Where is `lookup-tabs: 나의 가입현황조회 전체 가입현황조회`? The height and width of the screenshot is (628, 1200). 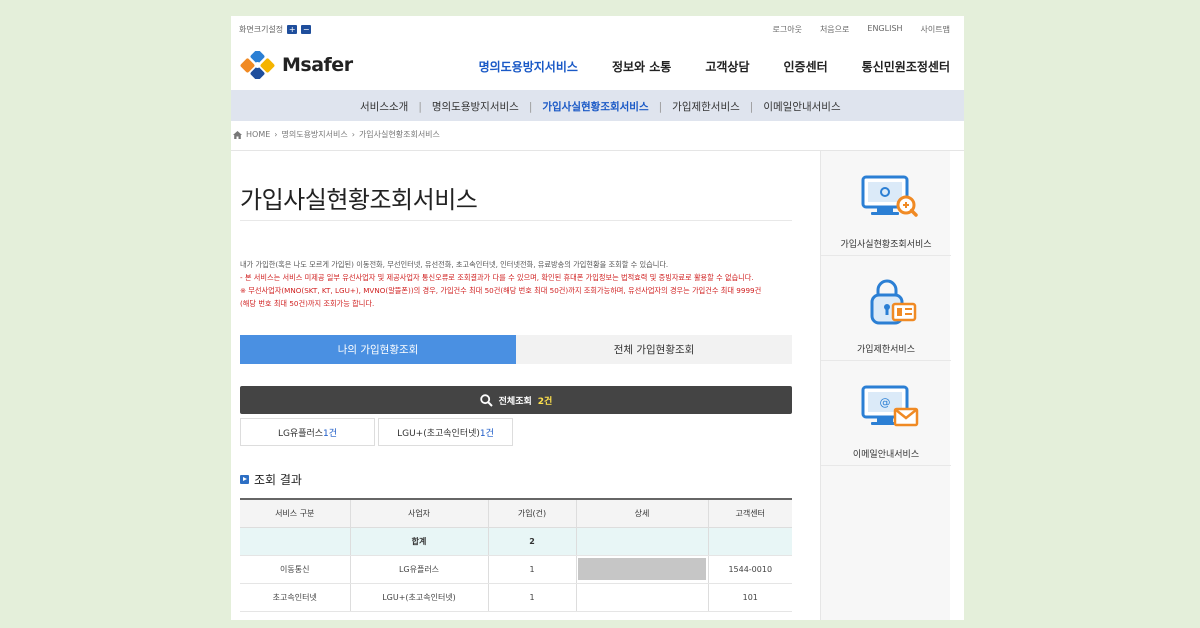 lookup-tabs: 나의 가입현황조회 전체 가입현황조회 is located at coordinates (516, 349).